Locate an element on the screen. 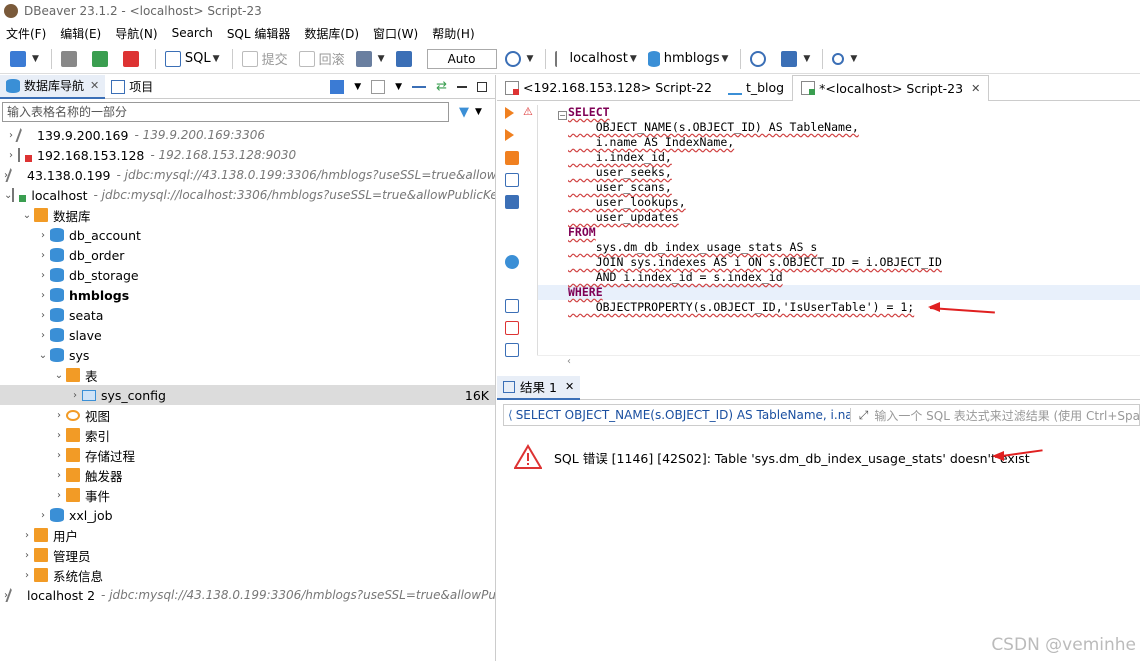  connect-button is located at coordinates (71, 59).